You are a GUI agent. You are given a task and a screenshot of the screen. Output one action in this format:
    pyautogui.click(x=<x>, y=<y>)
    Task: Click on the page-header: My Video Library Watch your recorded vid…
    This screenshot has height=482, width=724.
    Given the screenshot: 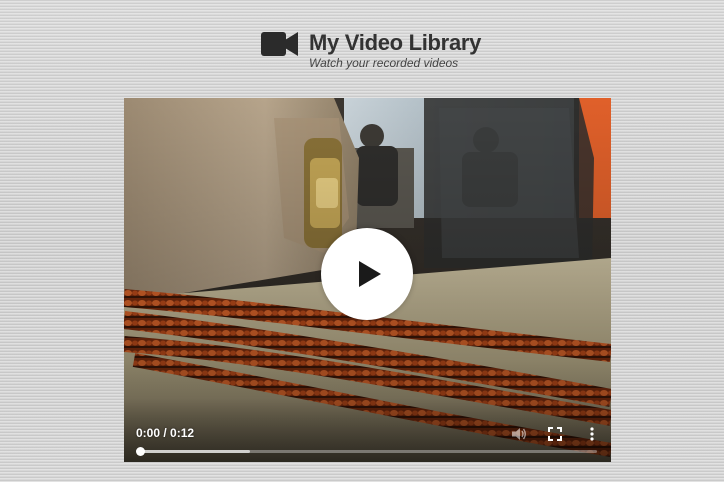 What is the action you would take?
    pyautogui.click(x=371, y=51)
    